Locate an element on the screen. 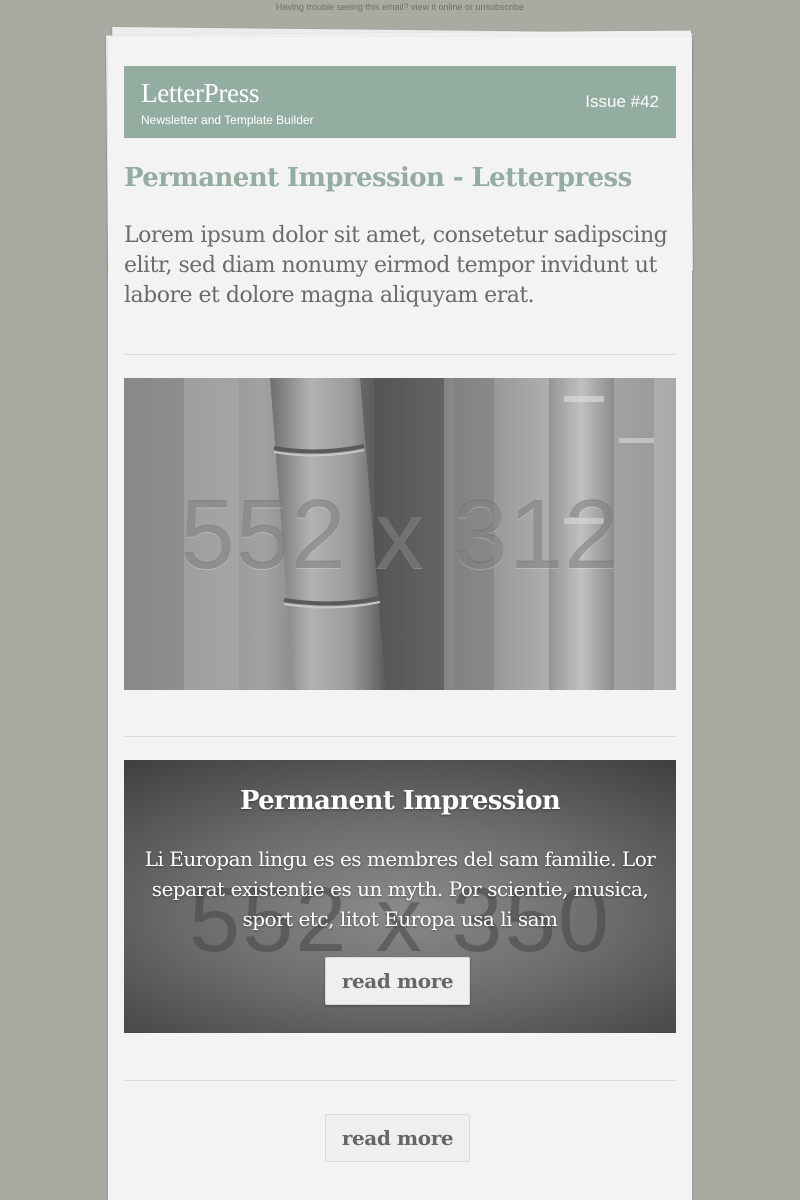 Image resolution: width=800 pixels, height=1200 pixels. promo-read-more-button: read more is located at coordinates (397, 981).